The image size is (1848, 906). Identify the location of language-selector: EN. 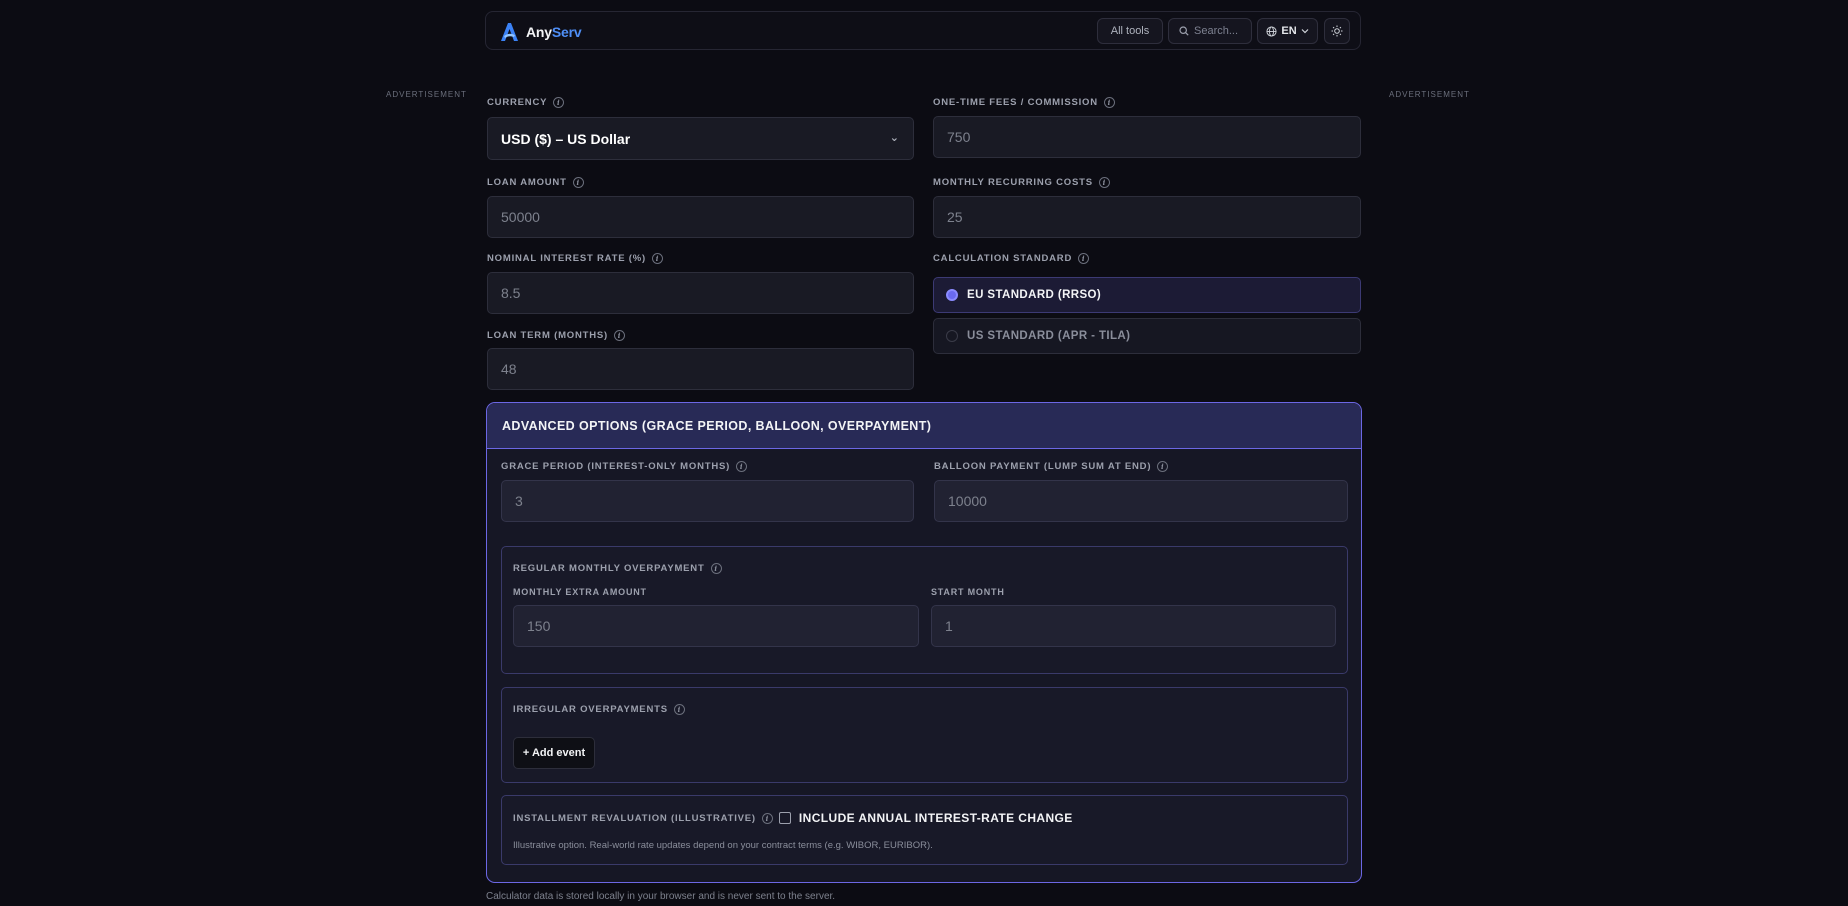
(1287, 31).